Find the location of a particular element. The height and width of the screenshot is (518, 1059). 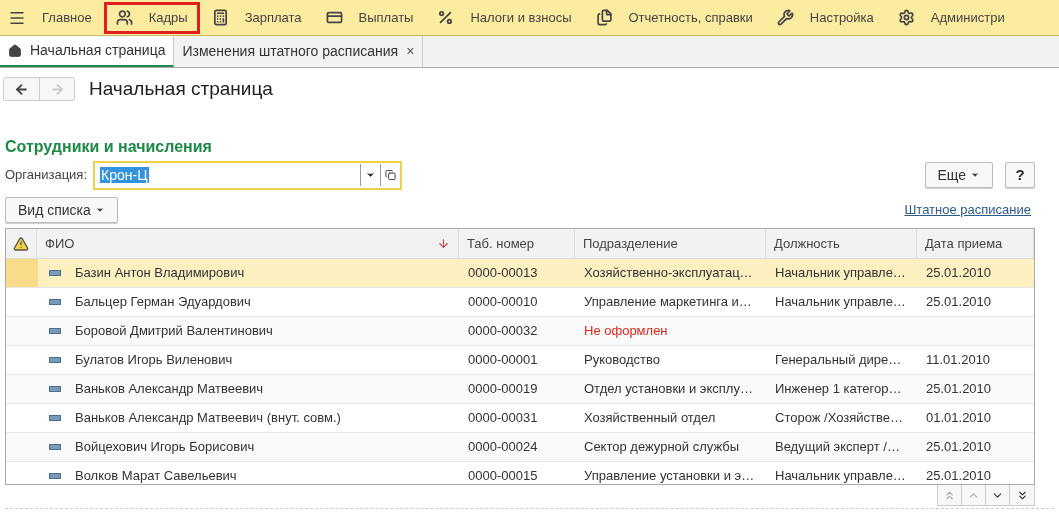

view-button: Вид списка is located at coordinates (61, 210).